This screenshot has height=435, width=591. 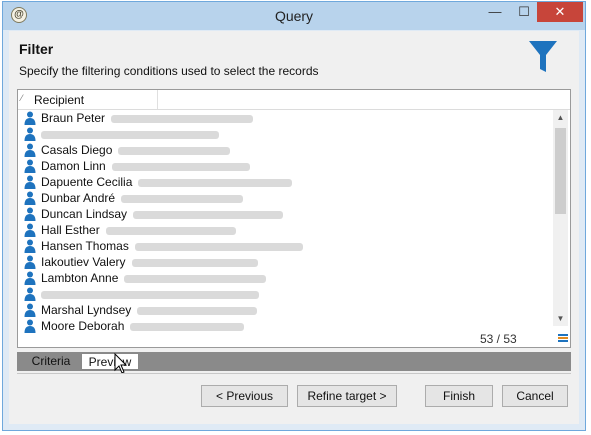 What do you see at coordinates (83, 326) in the screenshot?
I see `recipient-name: Moore Deborah` at bounding box center [83, 326].